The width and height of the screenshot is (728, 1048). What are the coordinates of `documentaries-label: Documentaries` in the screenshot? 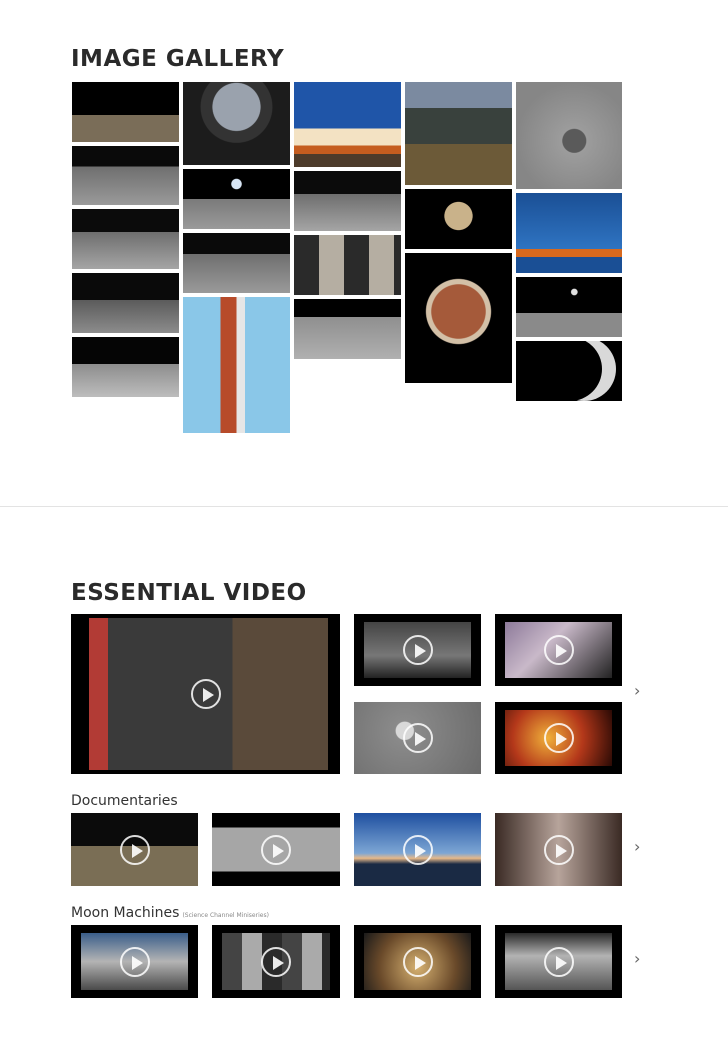 It's located at (124, 801).